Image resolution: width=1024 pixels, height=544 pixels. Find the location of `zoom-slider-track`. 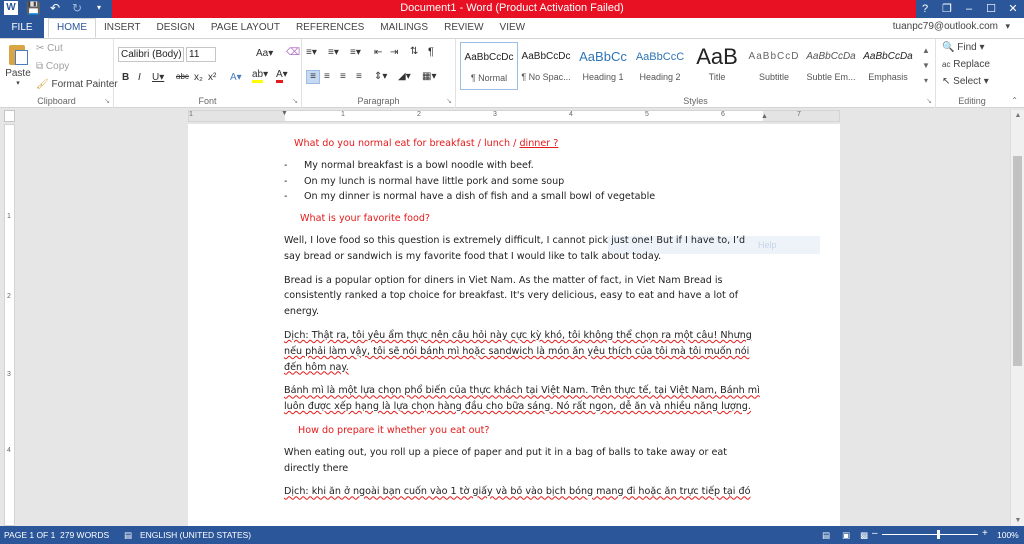

zoom-slider-track is located at coordinates (930, 534).